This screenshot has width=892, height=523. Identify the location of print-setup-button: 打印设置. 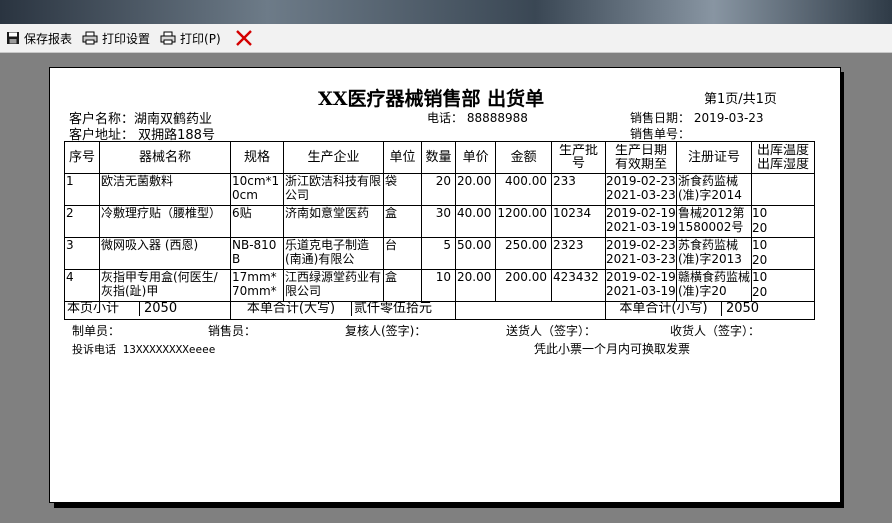
(116, 38).